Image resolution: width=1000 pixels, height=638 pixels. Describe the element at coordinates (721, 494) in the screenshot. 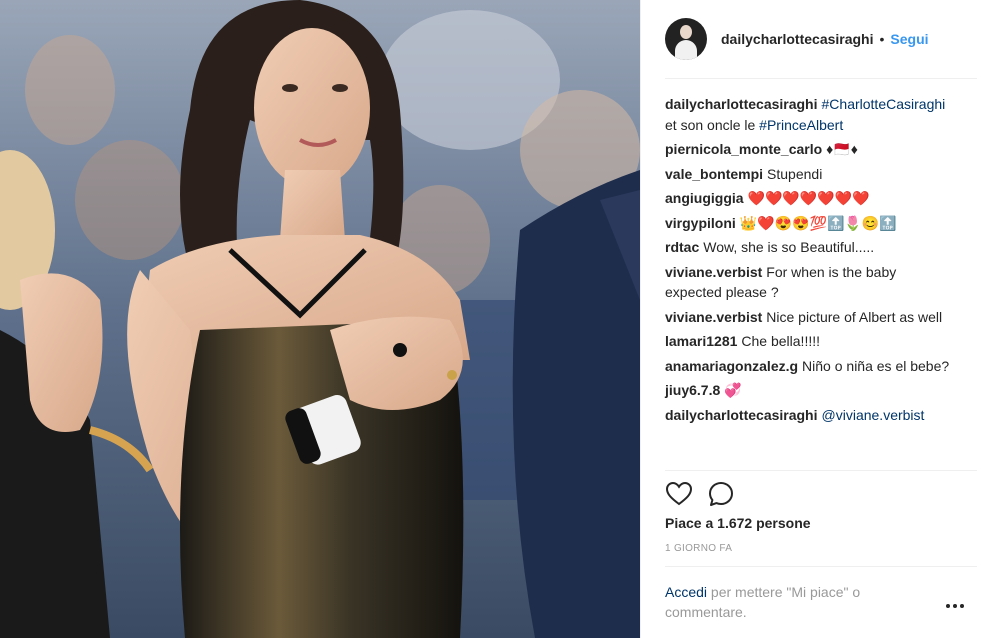

I see `comment-bubble-icon` at that location.